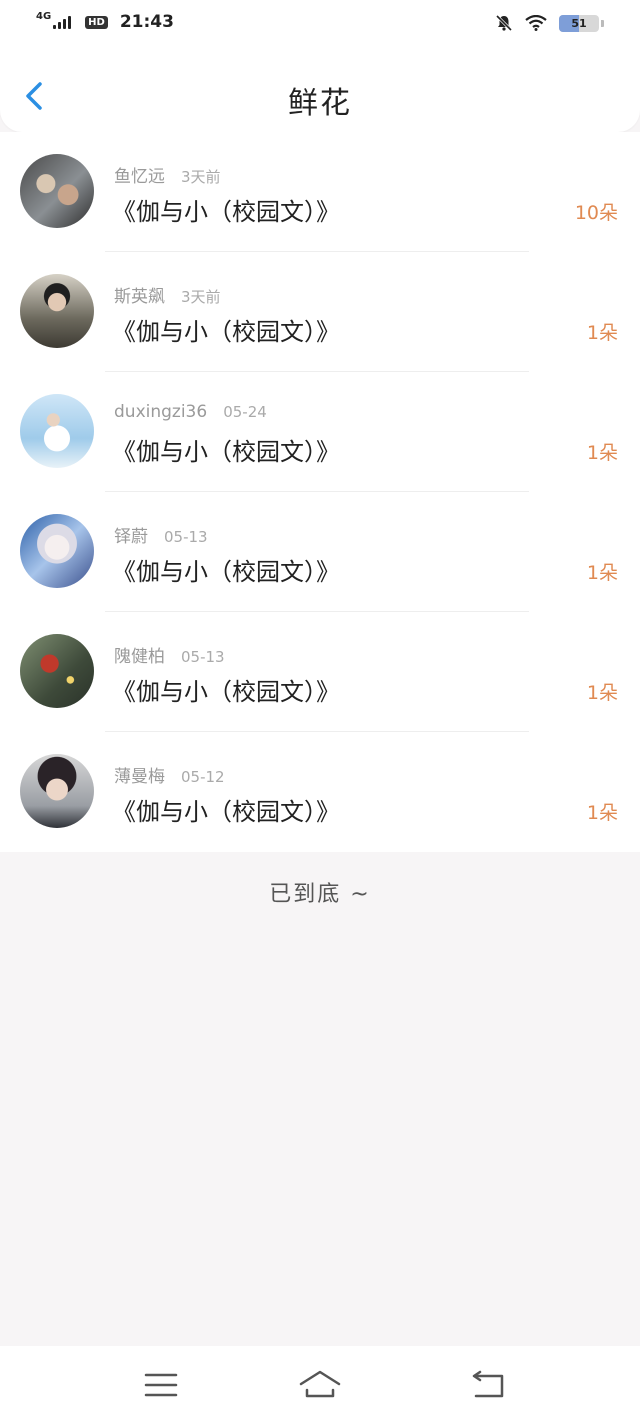 This screenshot has height=1422, width=640. What do you see at coordinates (160, 412) in the screenshot?
I see `user-name: duxingzi36` at bounding box center [160, 412].